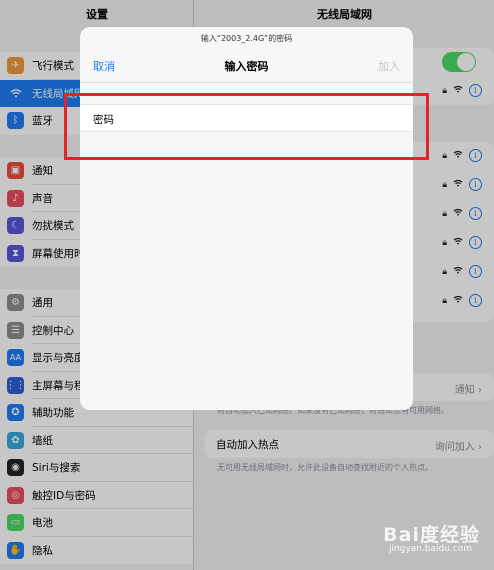 This screenshot has width=494, height=570. Describe the element at coordinates (246, 66) in the screenshot. I see `dialog-title: 输入密码` at that location.